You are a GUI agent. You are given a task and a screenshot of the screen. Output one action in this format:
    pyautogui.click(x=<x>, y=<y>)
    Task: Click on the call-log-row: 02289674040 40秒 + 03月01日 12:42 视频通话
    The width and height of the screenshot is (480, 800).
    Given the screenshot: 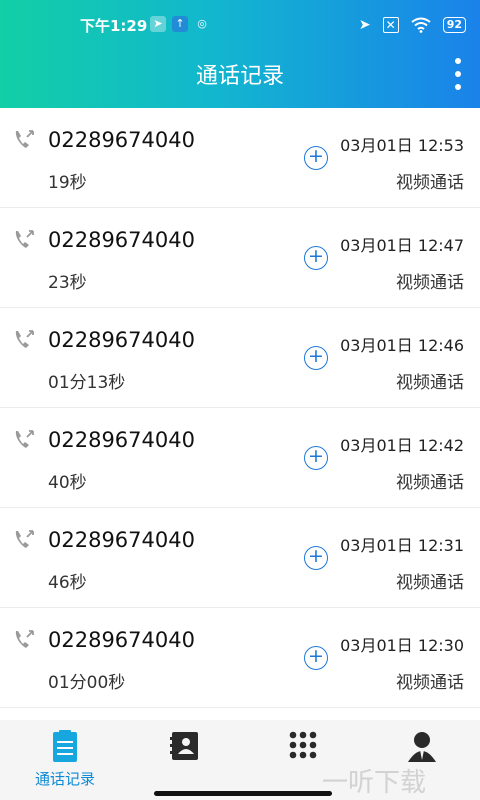 What is the action you would take?
    pyautogui.click(x=240, y=458)
    